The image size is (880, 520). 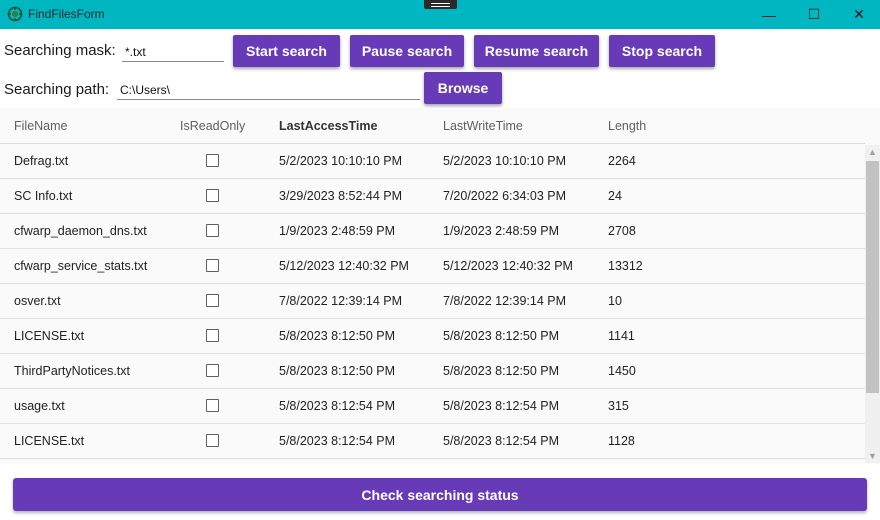 I want to click on window-title: FindFilesForm, so click(x=66, y=14).